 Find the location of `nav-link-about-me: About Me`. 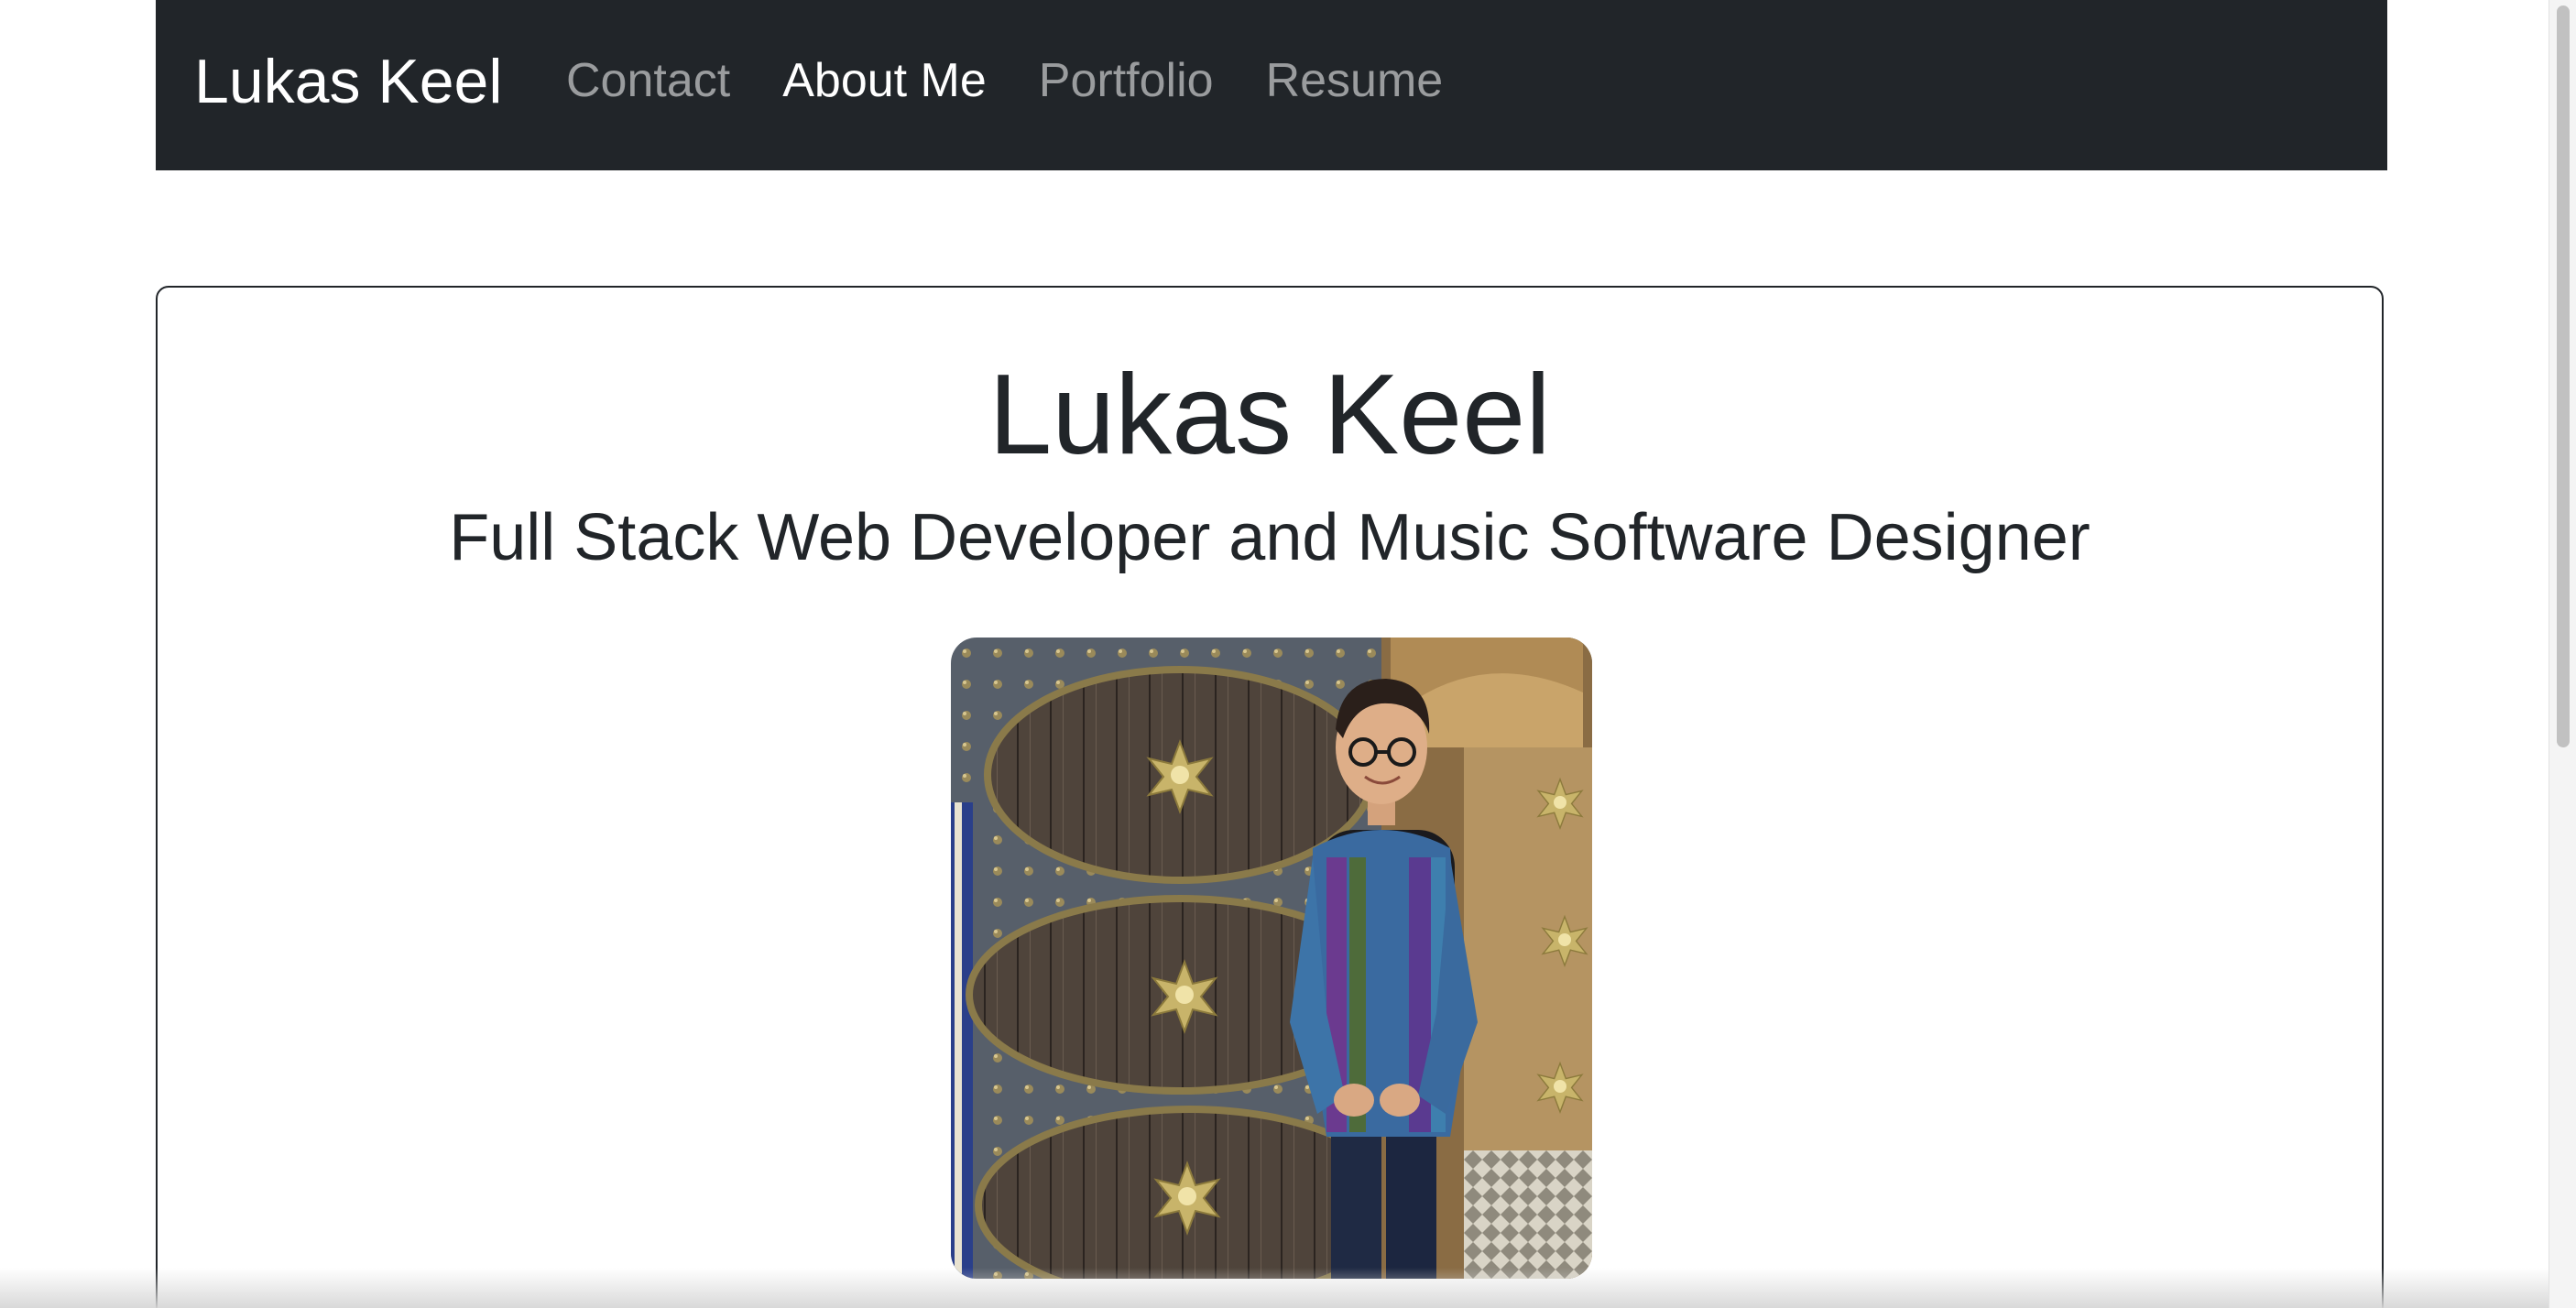

nav-link-about-me: About Me is located at coordinates (885, 80).